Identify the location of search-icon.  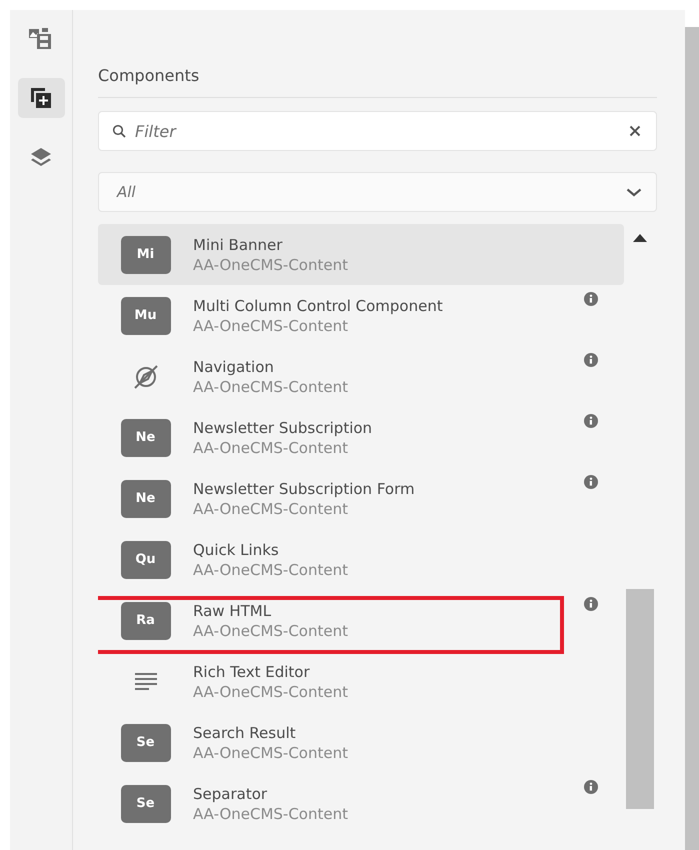
(119, 131).